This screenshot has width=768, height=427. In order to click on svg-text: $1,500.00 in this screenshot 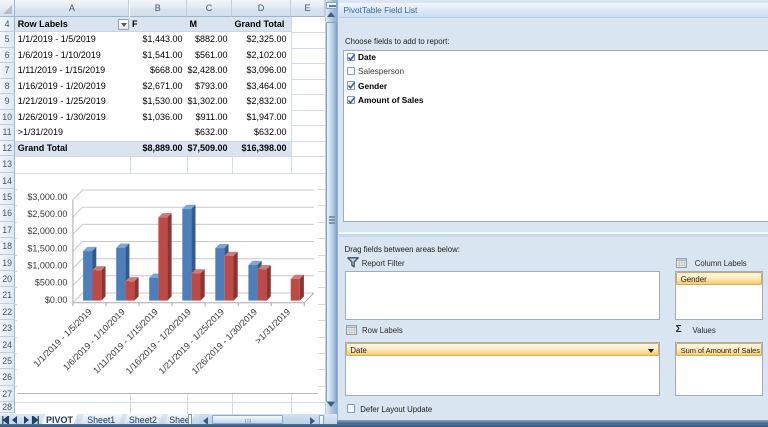, I will do `click(47, 248)`.